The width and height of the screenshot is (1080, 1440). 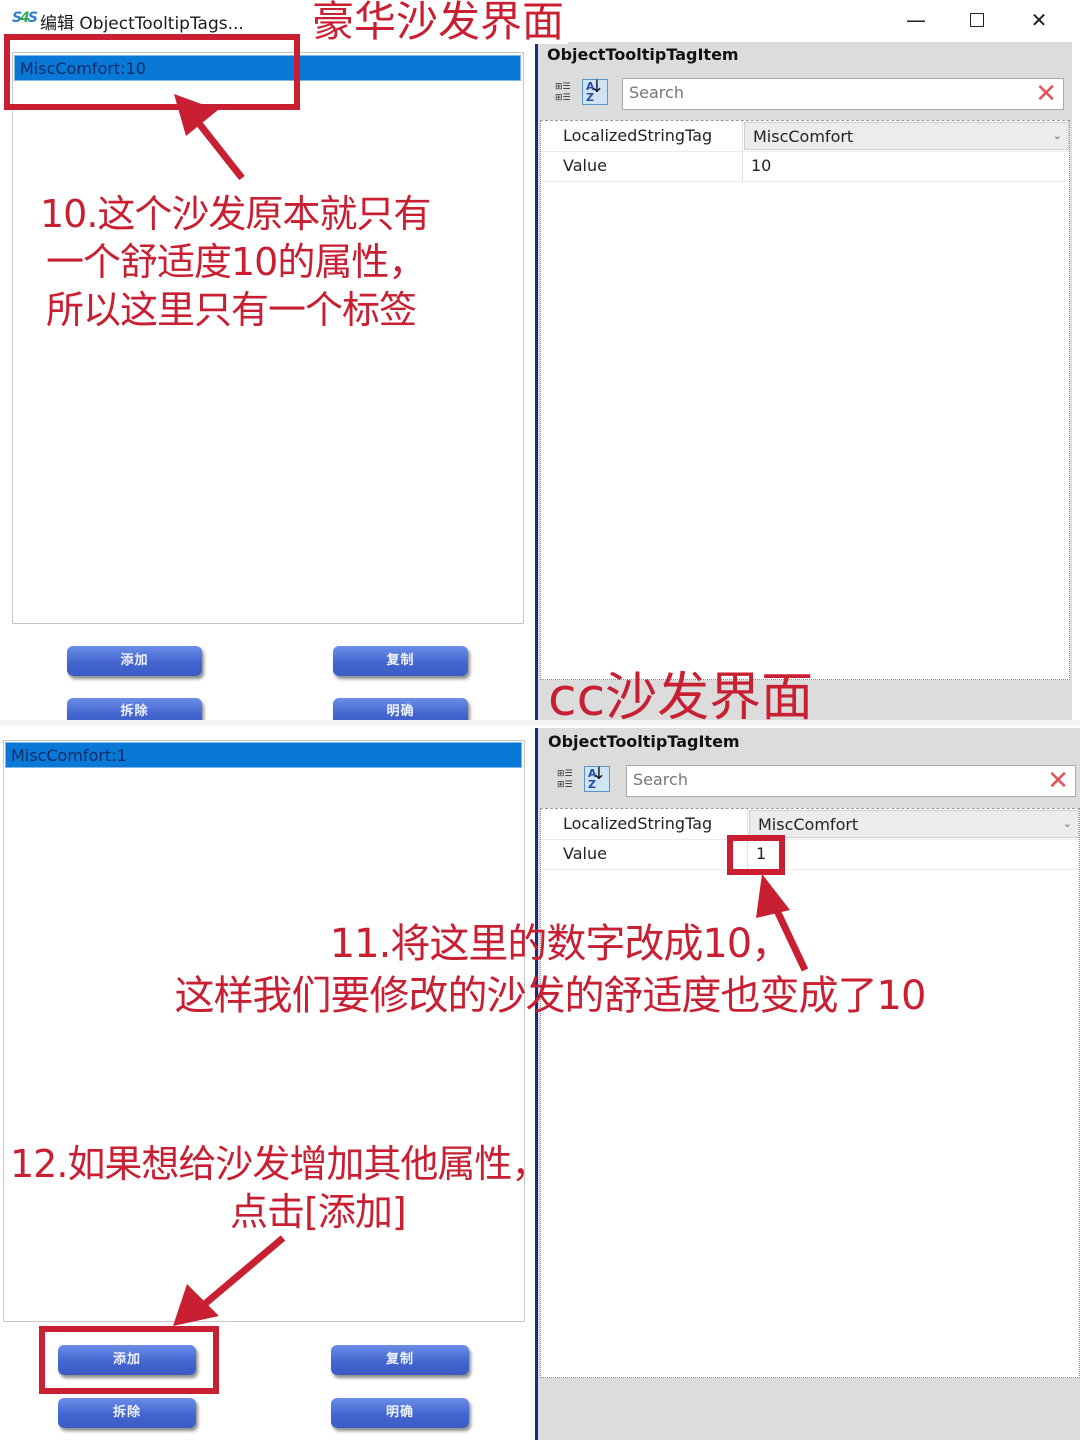 I want to click on close-button: ✕, so click(x=1039, y=20).